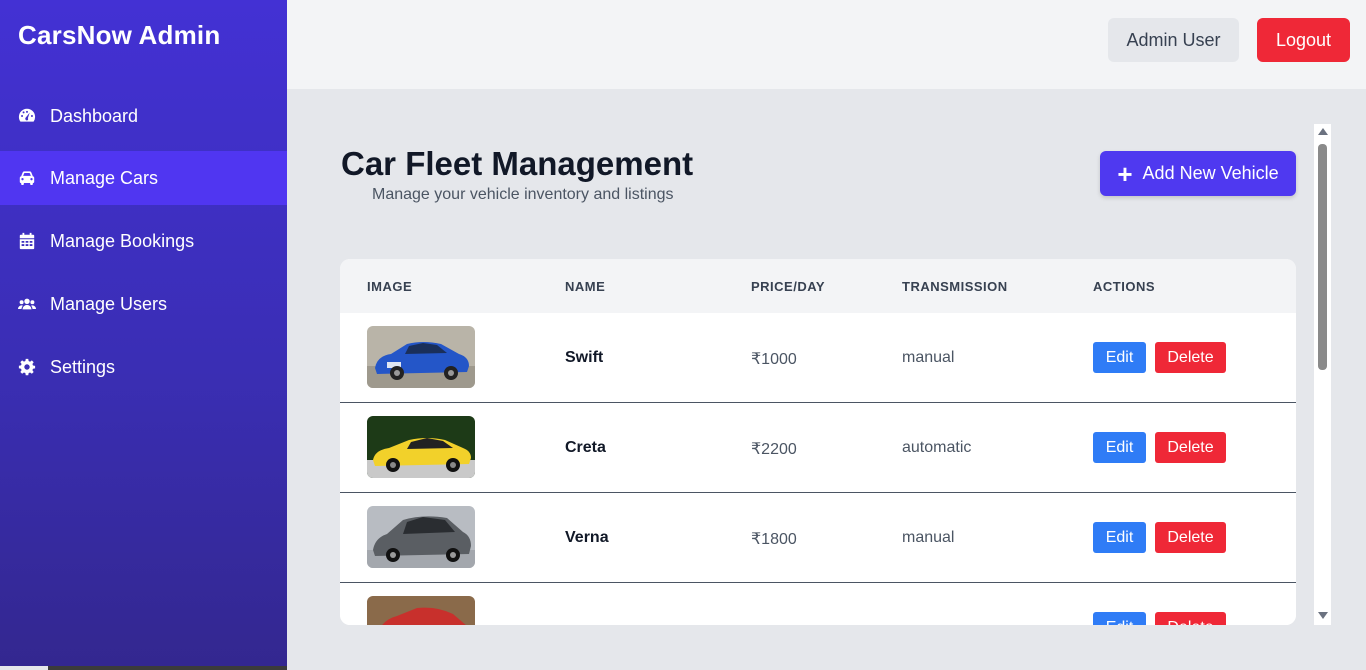  What do you see at coordinates (1210, 173) in the screenshot?
I see `add-vehicle-label: Add New Vehicle` at bounding box center [1210, 173].